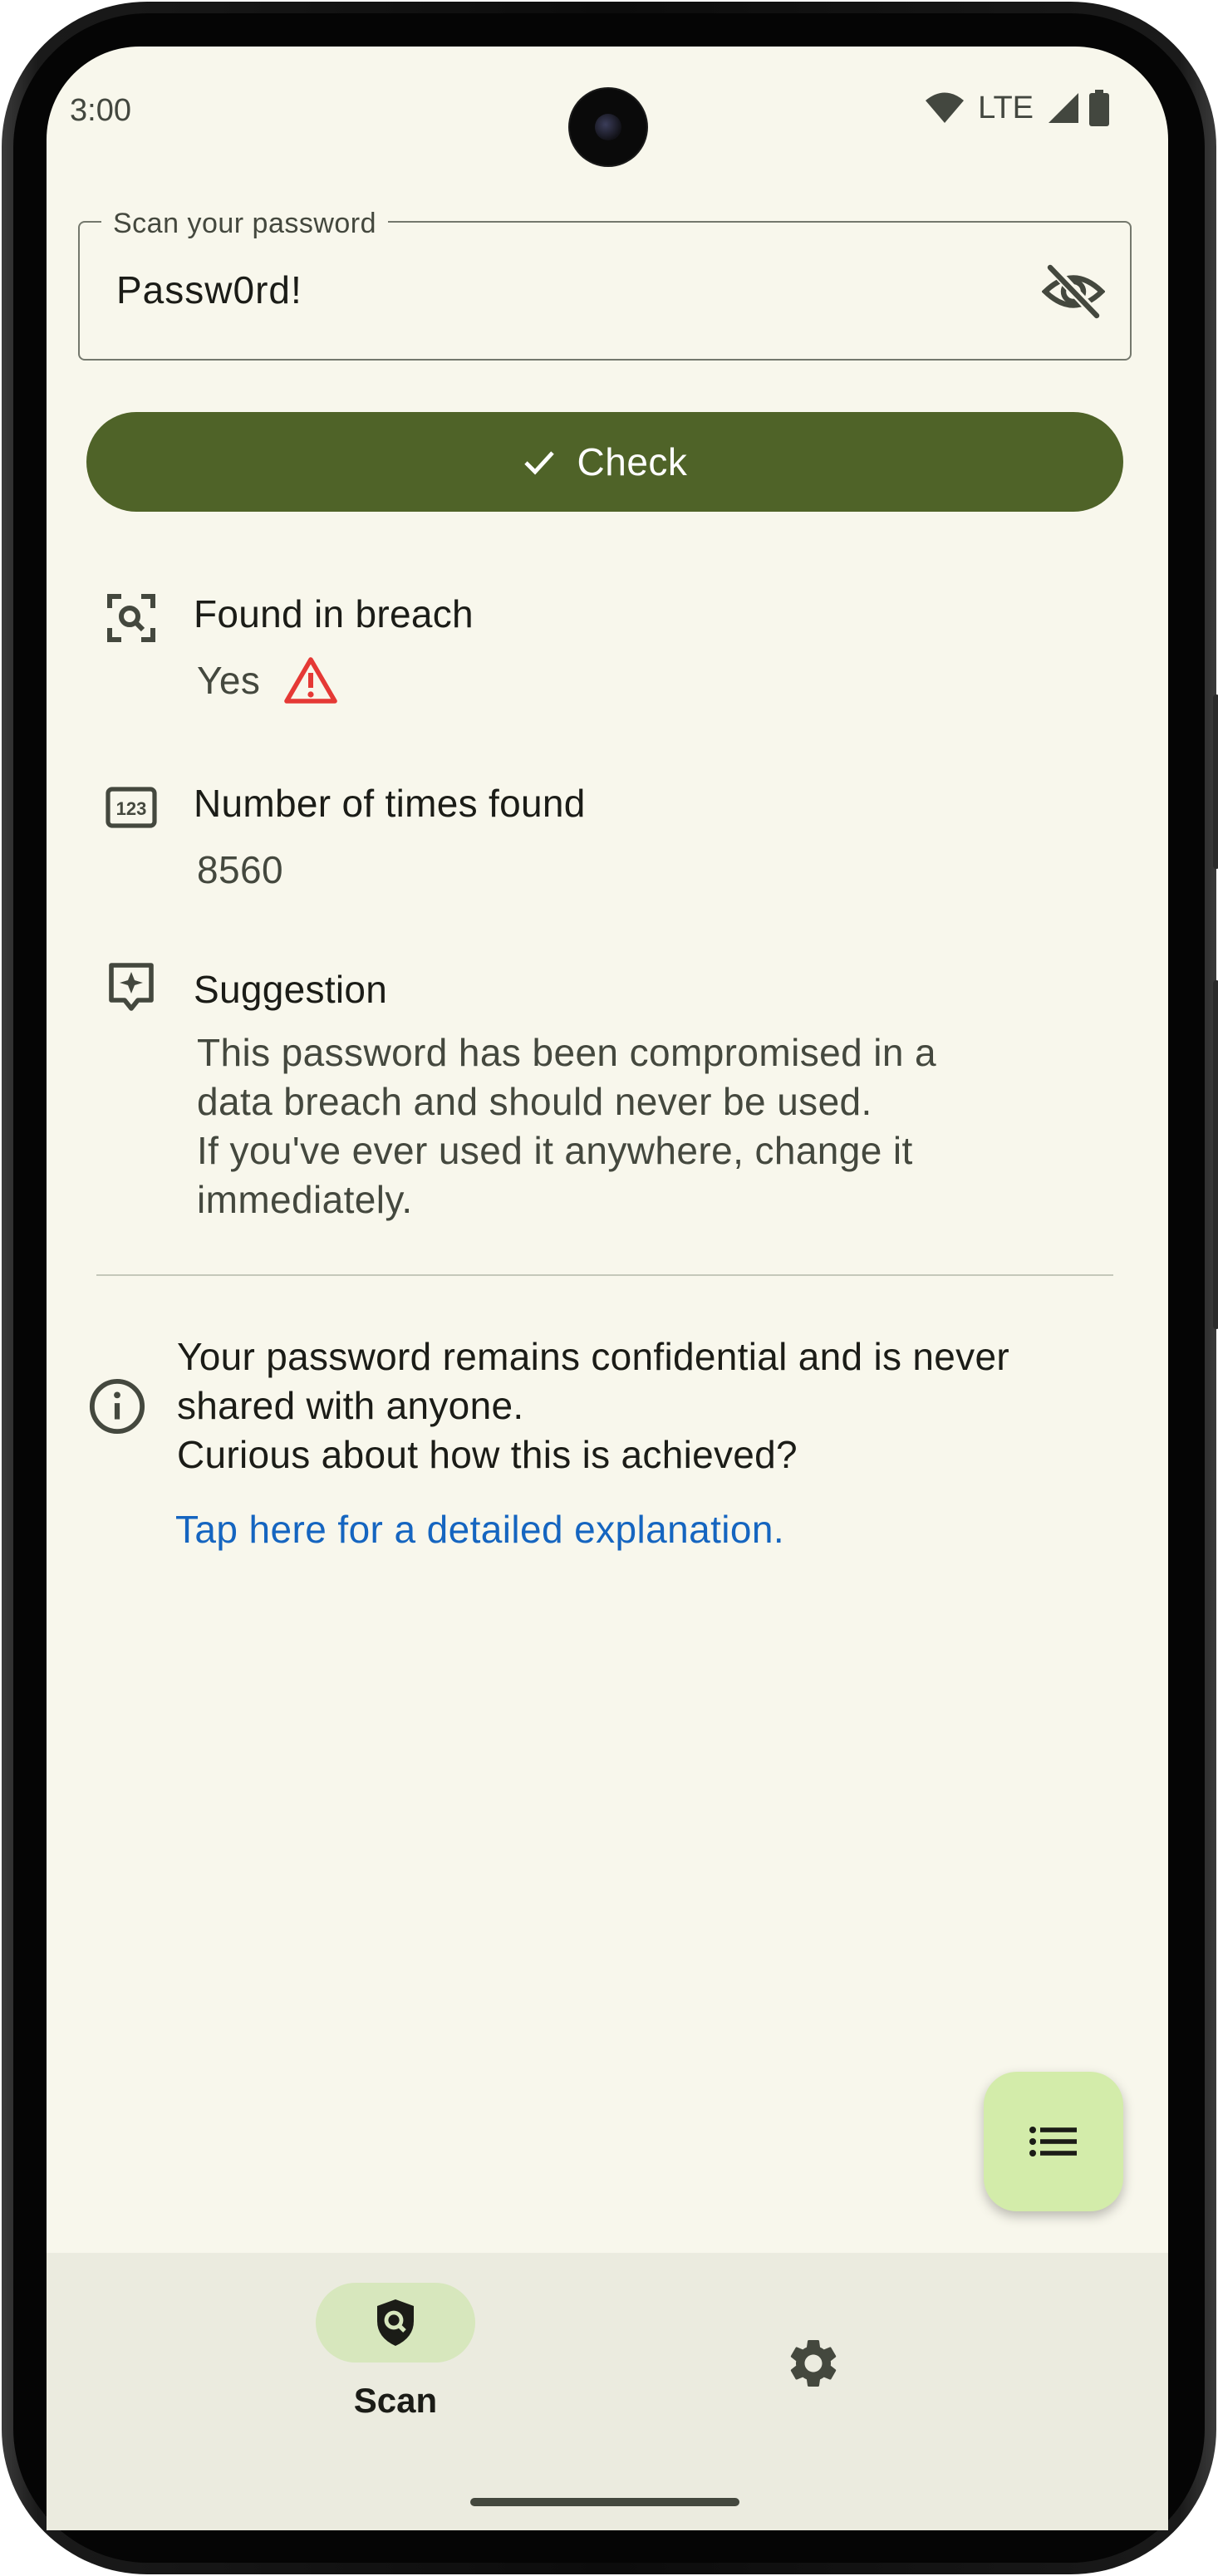  I want to click on suggestion-line: This password has been compromised in a, so click(567, 1052).